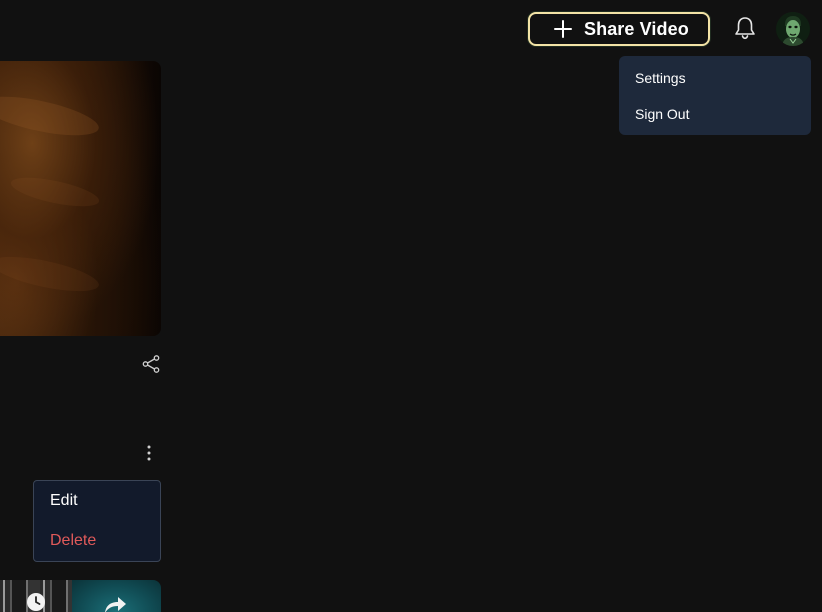 This screenshot has height=612, width=822. What do you see at coordinates (636, 28) in the screenshot?
I see `share-video-label: Share Video` at bounding box center [636, 28].